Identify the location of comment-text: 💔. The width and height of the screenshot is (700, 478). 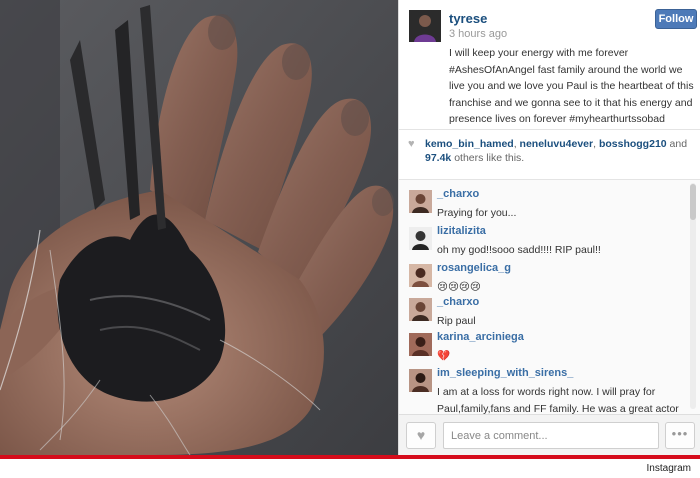
(444, 356).